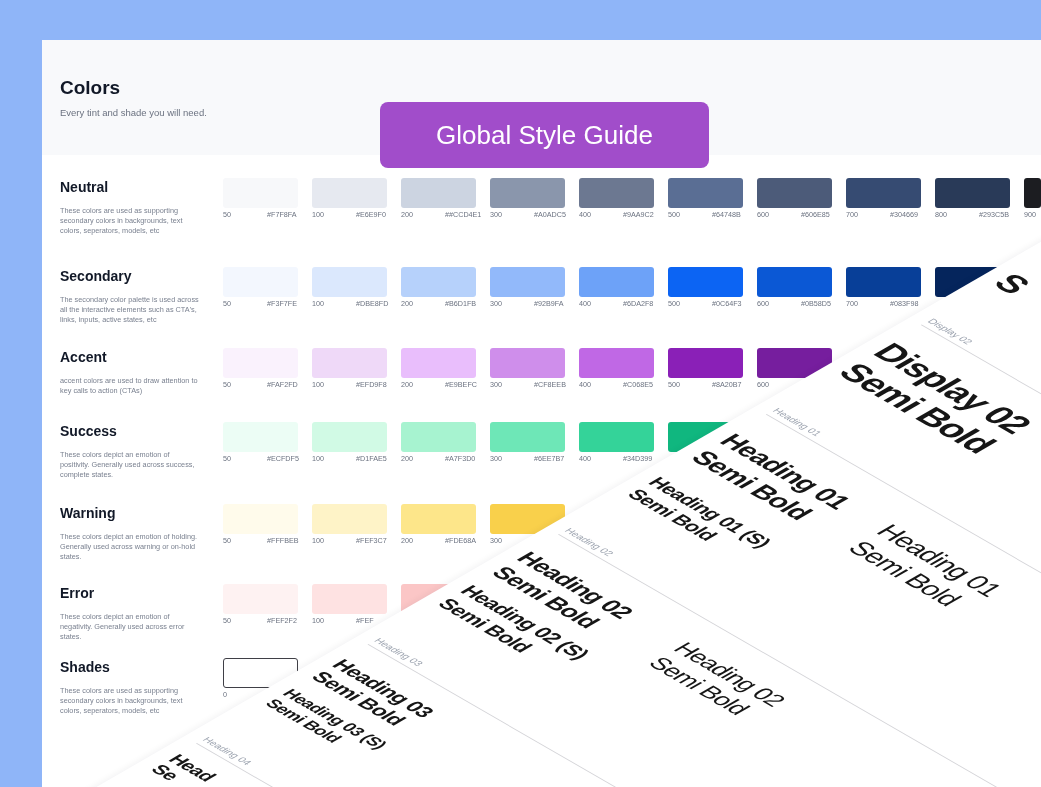 This screenshot has height=787, width=1041. I want to click on palette-title: Accent, so click(83, 357).